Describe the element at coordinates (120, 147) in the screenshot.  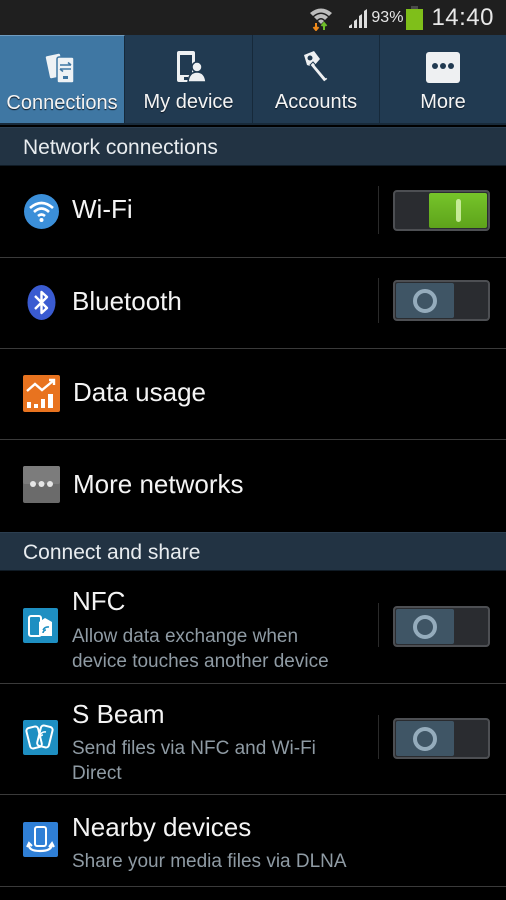
I see `section-title: Network connections` at that location.